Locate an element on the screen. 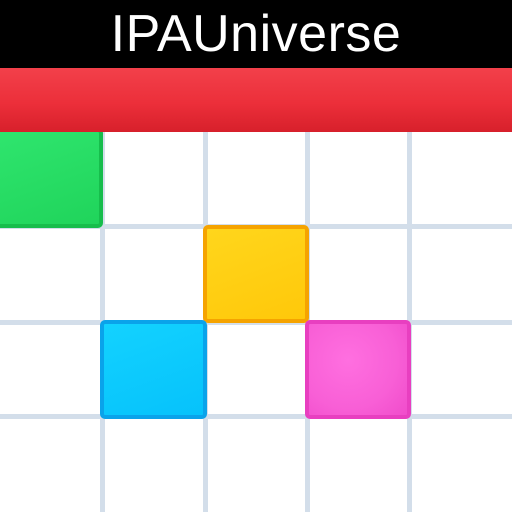 Image resolution: width=512 pixels, height=512 pixels. watermark-banner: IPAUniverse is located at coordinates (256, 34).